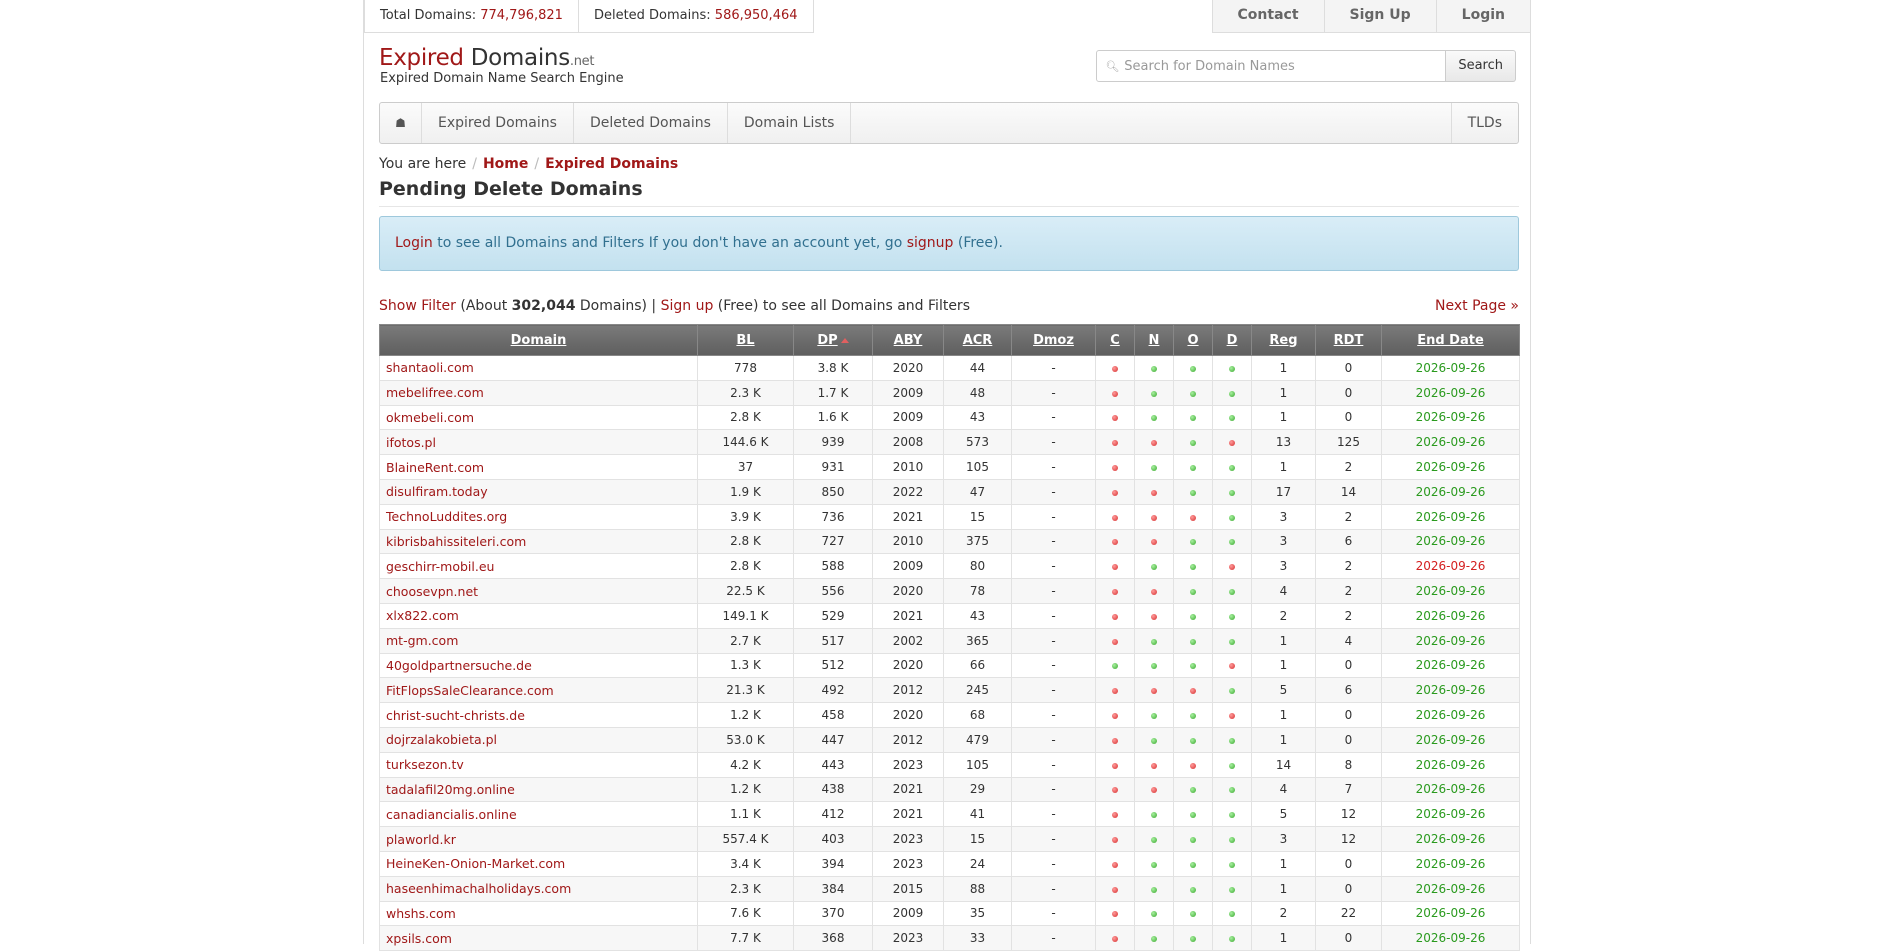  What do you see at coordinates (538, 739) in the screenshot?
I see `domain-link: dojrzalakobieta.pl` at bounding box center [538, 739].